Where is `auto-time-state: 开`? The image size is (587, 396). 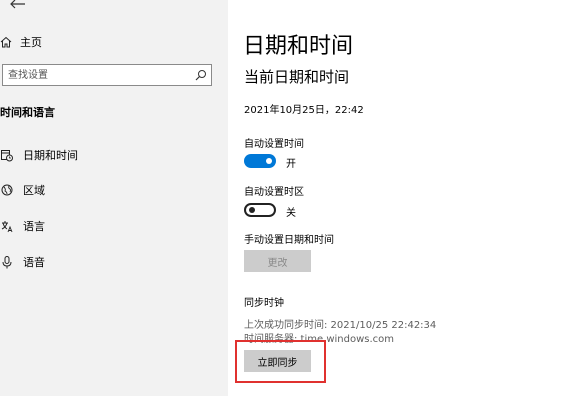 auto-time-state: 开 is located at coordinates (291, 164).